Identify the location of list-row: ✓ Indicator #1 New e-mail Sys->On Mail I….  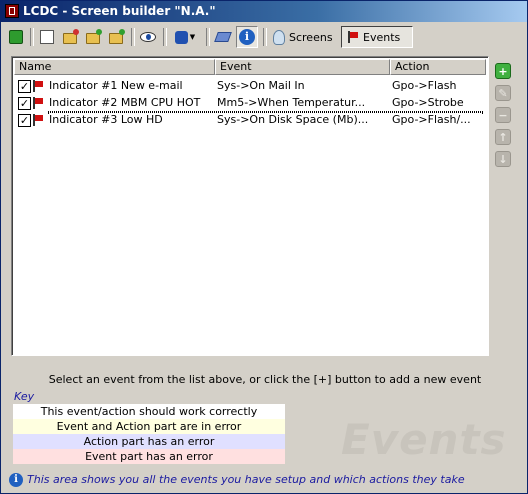
(250, 86).